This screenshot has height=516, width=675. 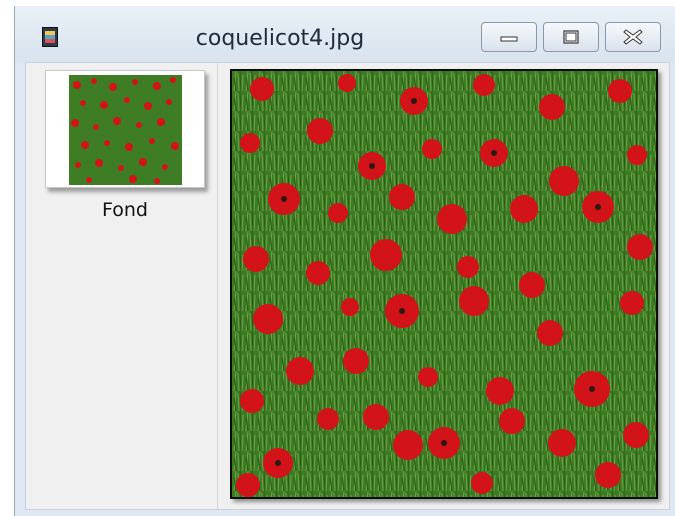 What do you see at coordinates (125, 210) in the screenshot?
I see `thumbnail-label: Fond` at bounding box center [125, 210].